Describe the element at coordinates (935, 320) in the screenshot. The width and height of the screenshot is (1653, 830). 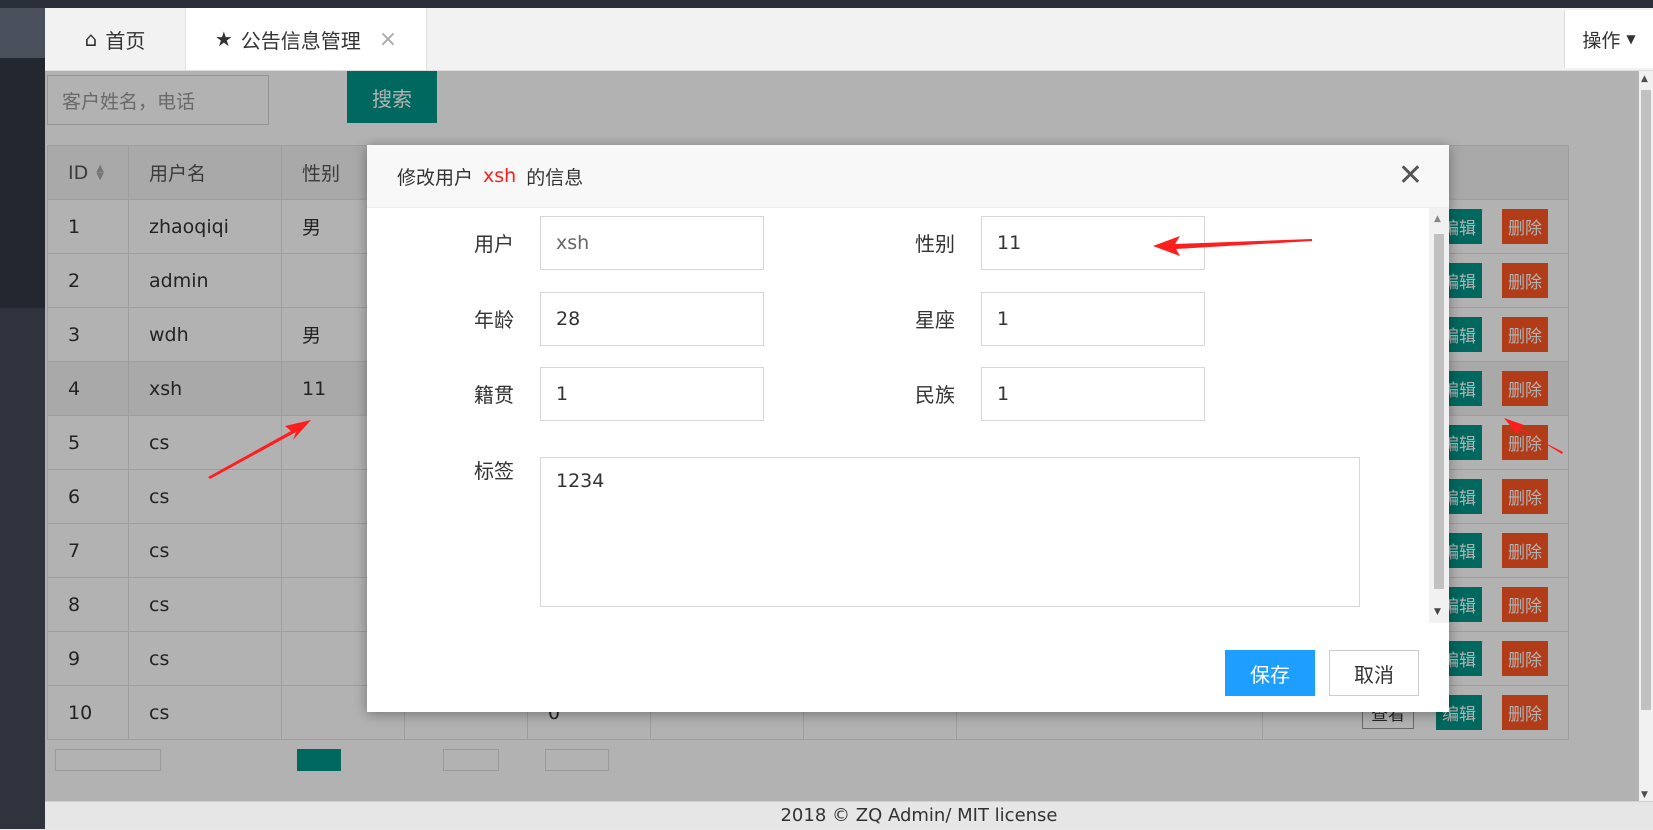
I see `constellation-label: 星座` at that location.